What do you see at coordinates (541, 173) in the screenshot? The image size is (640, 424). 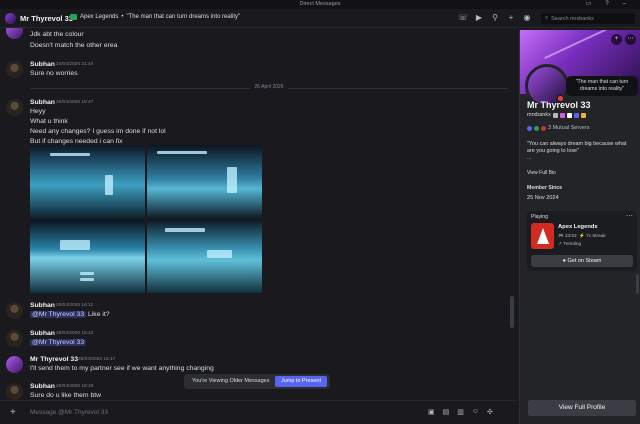 I see `view-full-bio-link: View Full Bio` at bounding box center [541, 173].